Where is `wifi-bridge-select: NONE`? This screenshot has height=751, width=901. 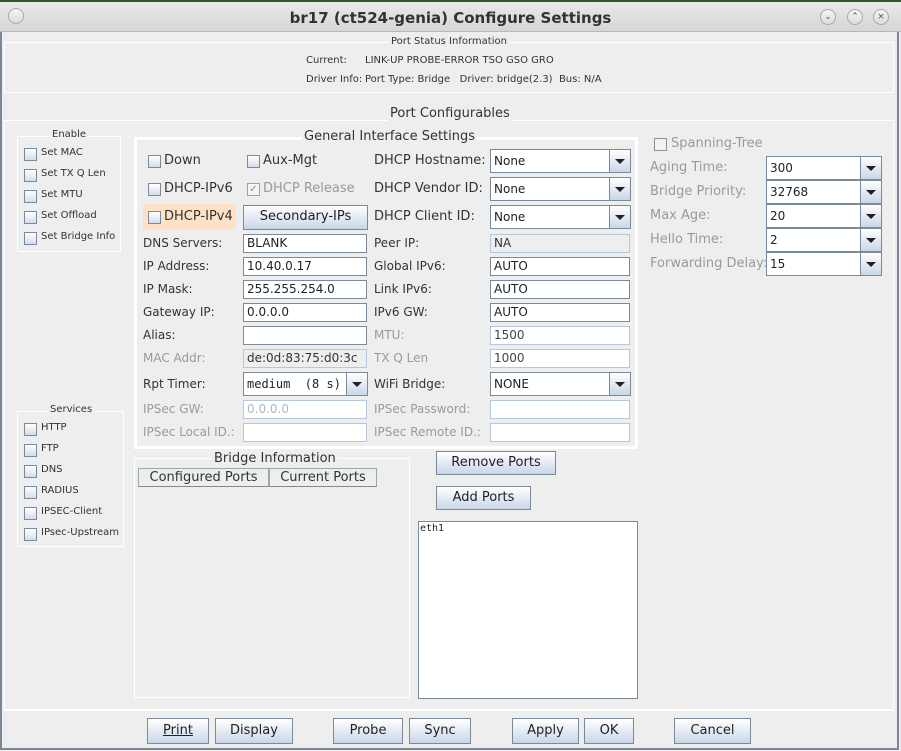 wifi-bridge-select: NONE is located at coordinates (560, 384).